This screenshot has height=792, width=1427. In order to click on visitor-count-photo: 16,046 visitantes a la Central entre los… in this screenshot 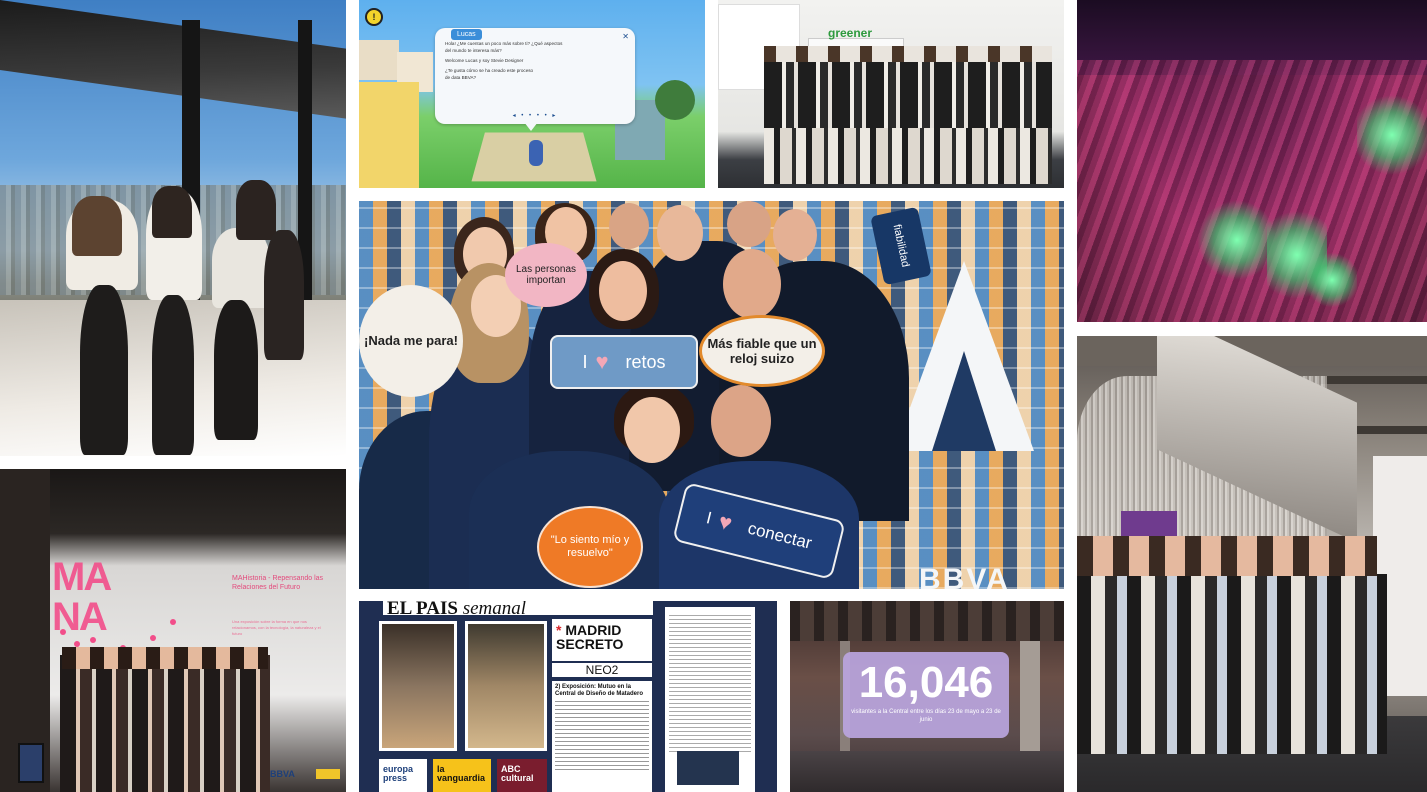, I will do `click(927, 696)`.